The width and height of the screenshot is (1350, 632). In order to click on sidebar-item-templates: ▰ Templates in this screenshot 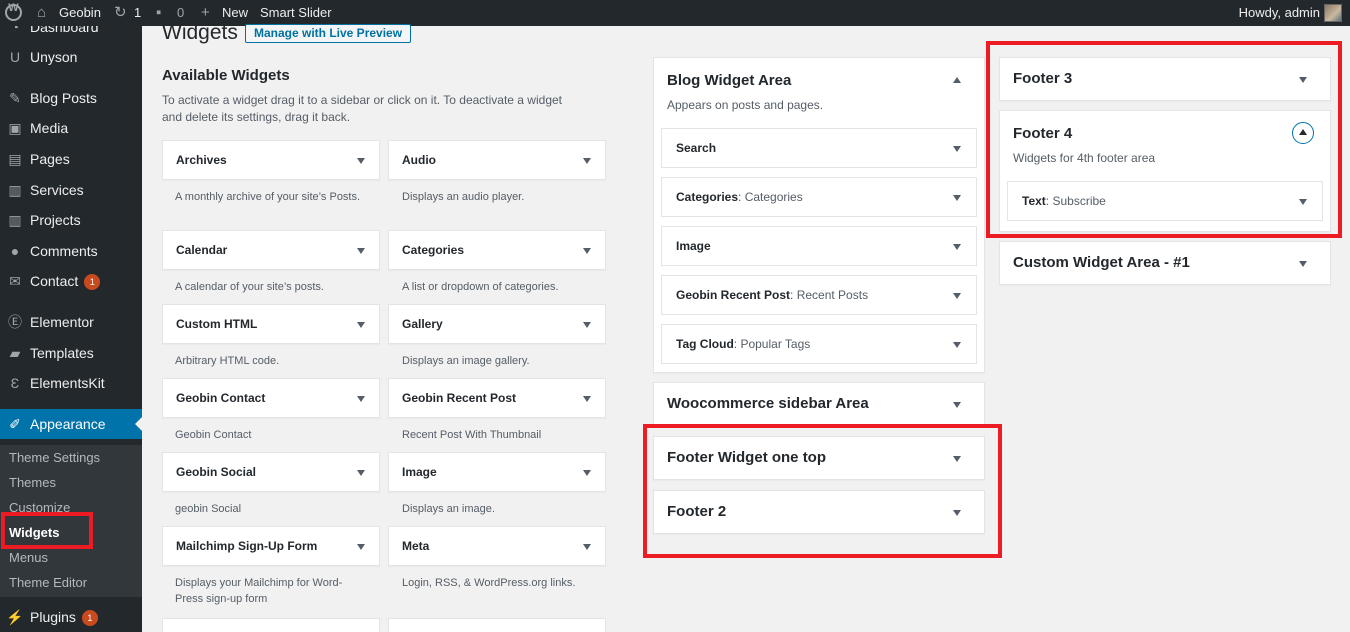, I will do `click(71, 353)`.